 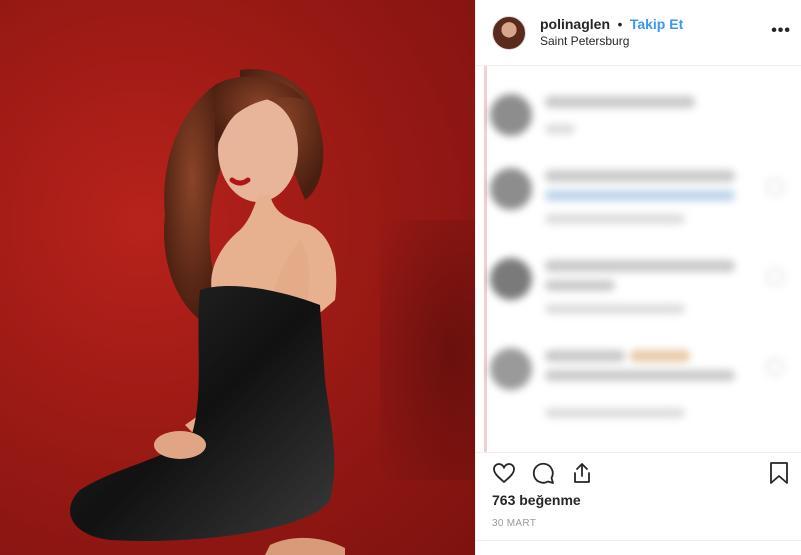 I want to click on action-bar, so click(x=638, y=472).